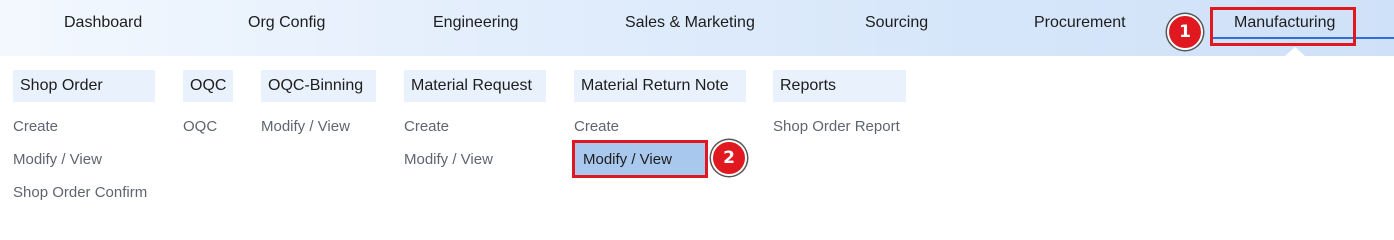 The width and height of the screenshot is (1394, 240). I want to click on step-1-badge: 1, so click(1185, 32).